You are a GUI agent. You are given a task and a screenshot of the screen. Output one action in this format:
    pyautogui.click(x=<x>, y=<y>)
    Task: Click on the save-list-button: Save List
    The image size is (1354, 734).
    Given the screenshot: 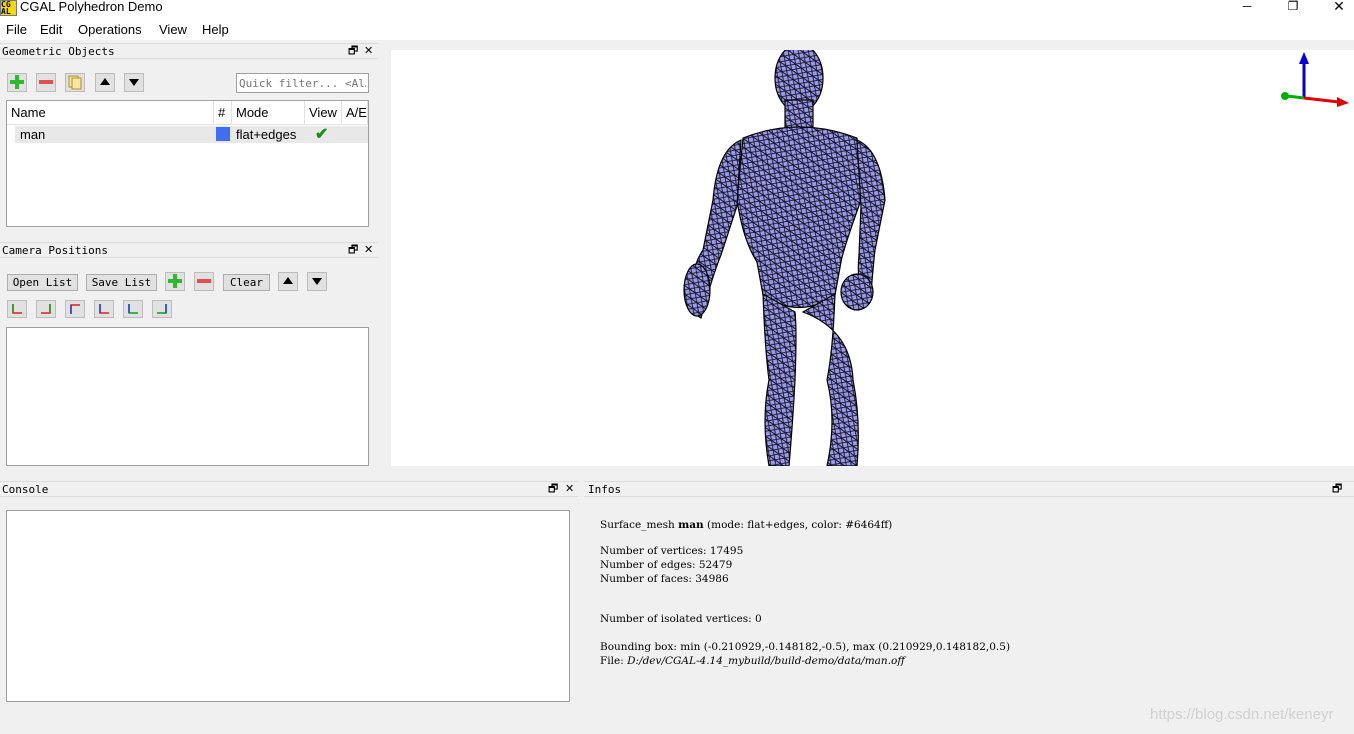 What is the action you would take?
    pyautogui.click(x=121, y=282)
    